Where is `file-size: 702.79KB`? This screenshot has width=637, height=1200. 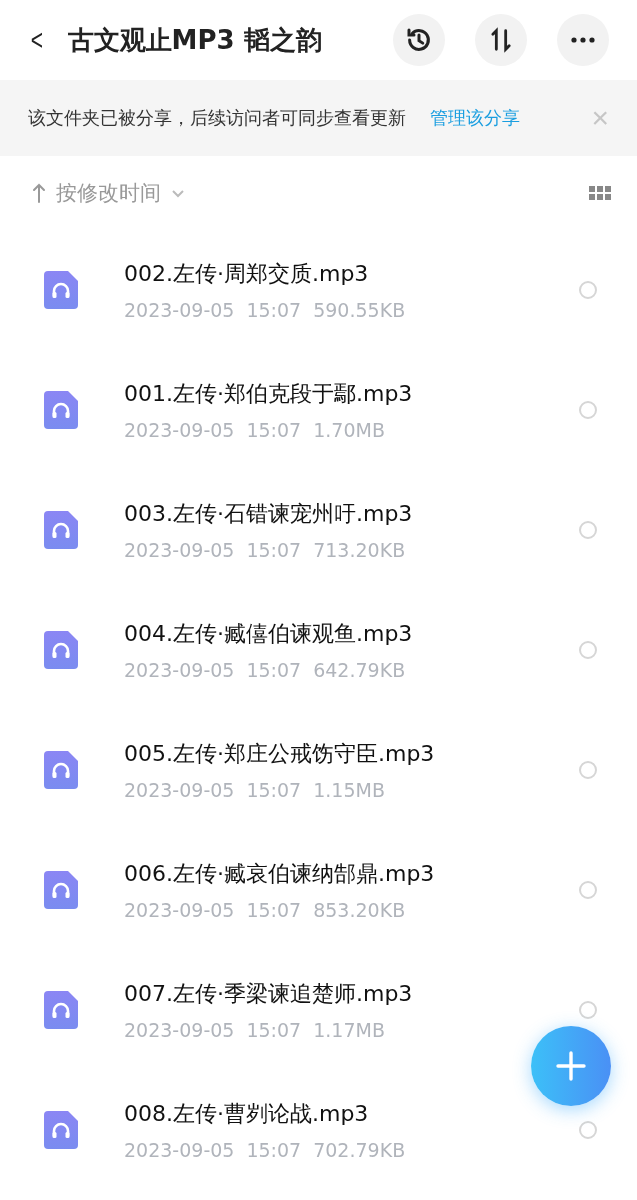 file-size: 702.79KB is located at coordinates (359, 1150).